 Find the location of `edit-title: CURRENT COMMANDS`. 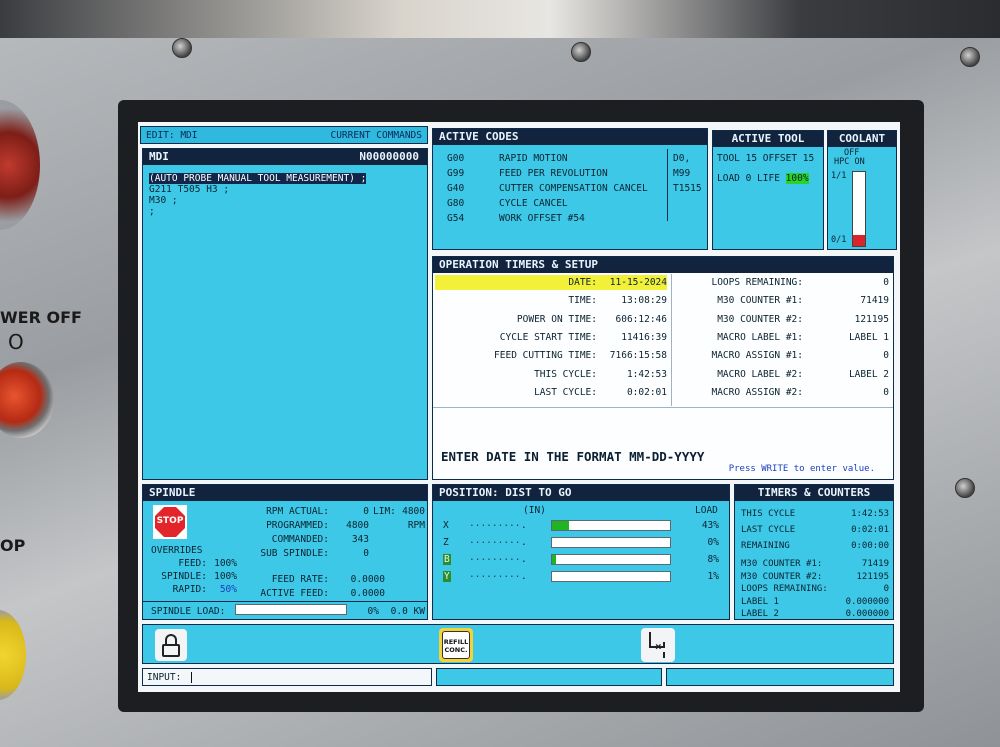

edit-title: CURRENT COMMANDS is located at coordinates (376, 135).